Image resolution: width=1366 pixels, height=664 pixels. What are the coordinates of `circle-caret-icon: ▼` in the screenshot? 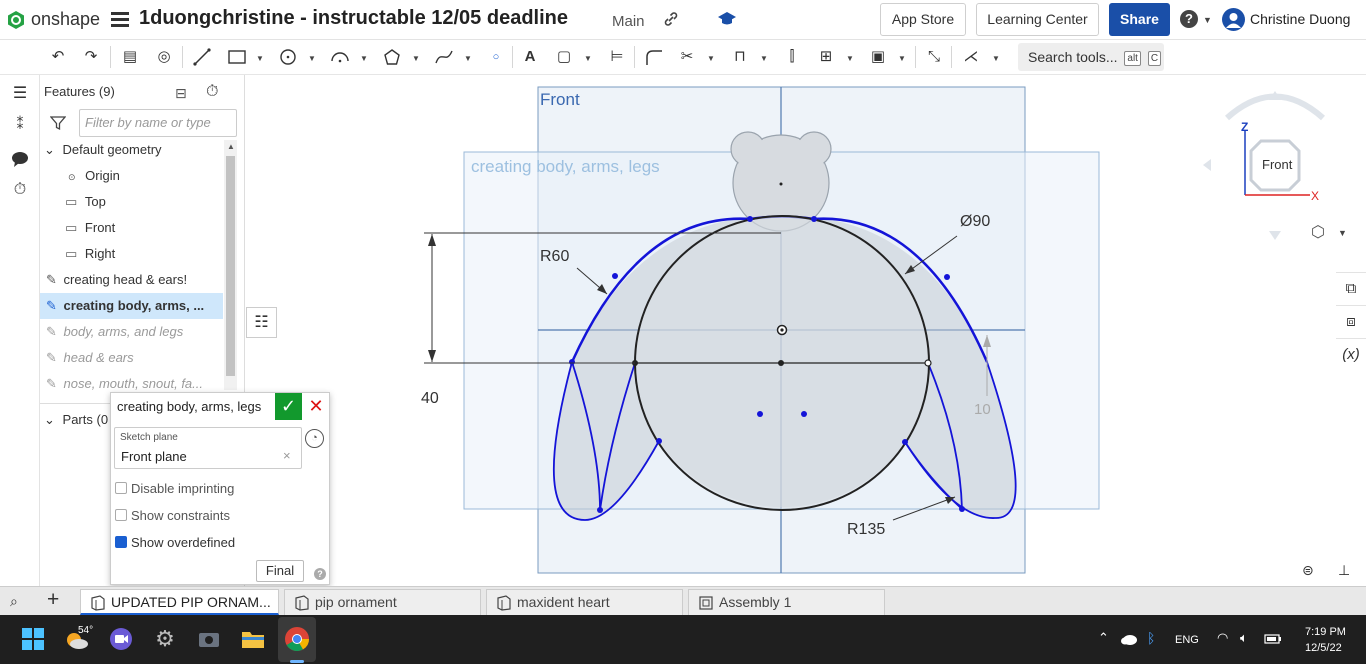 It's located at (312, 58).